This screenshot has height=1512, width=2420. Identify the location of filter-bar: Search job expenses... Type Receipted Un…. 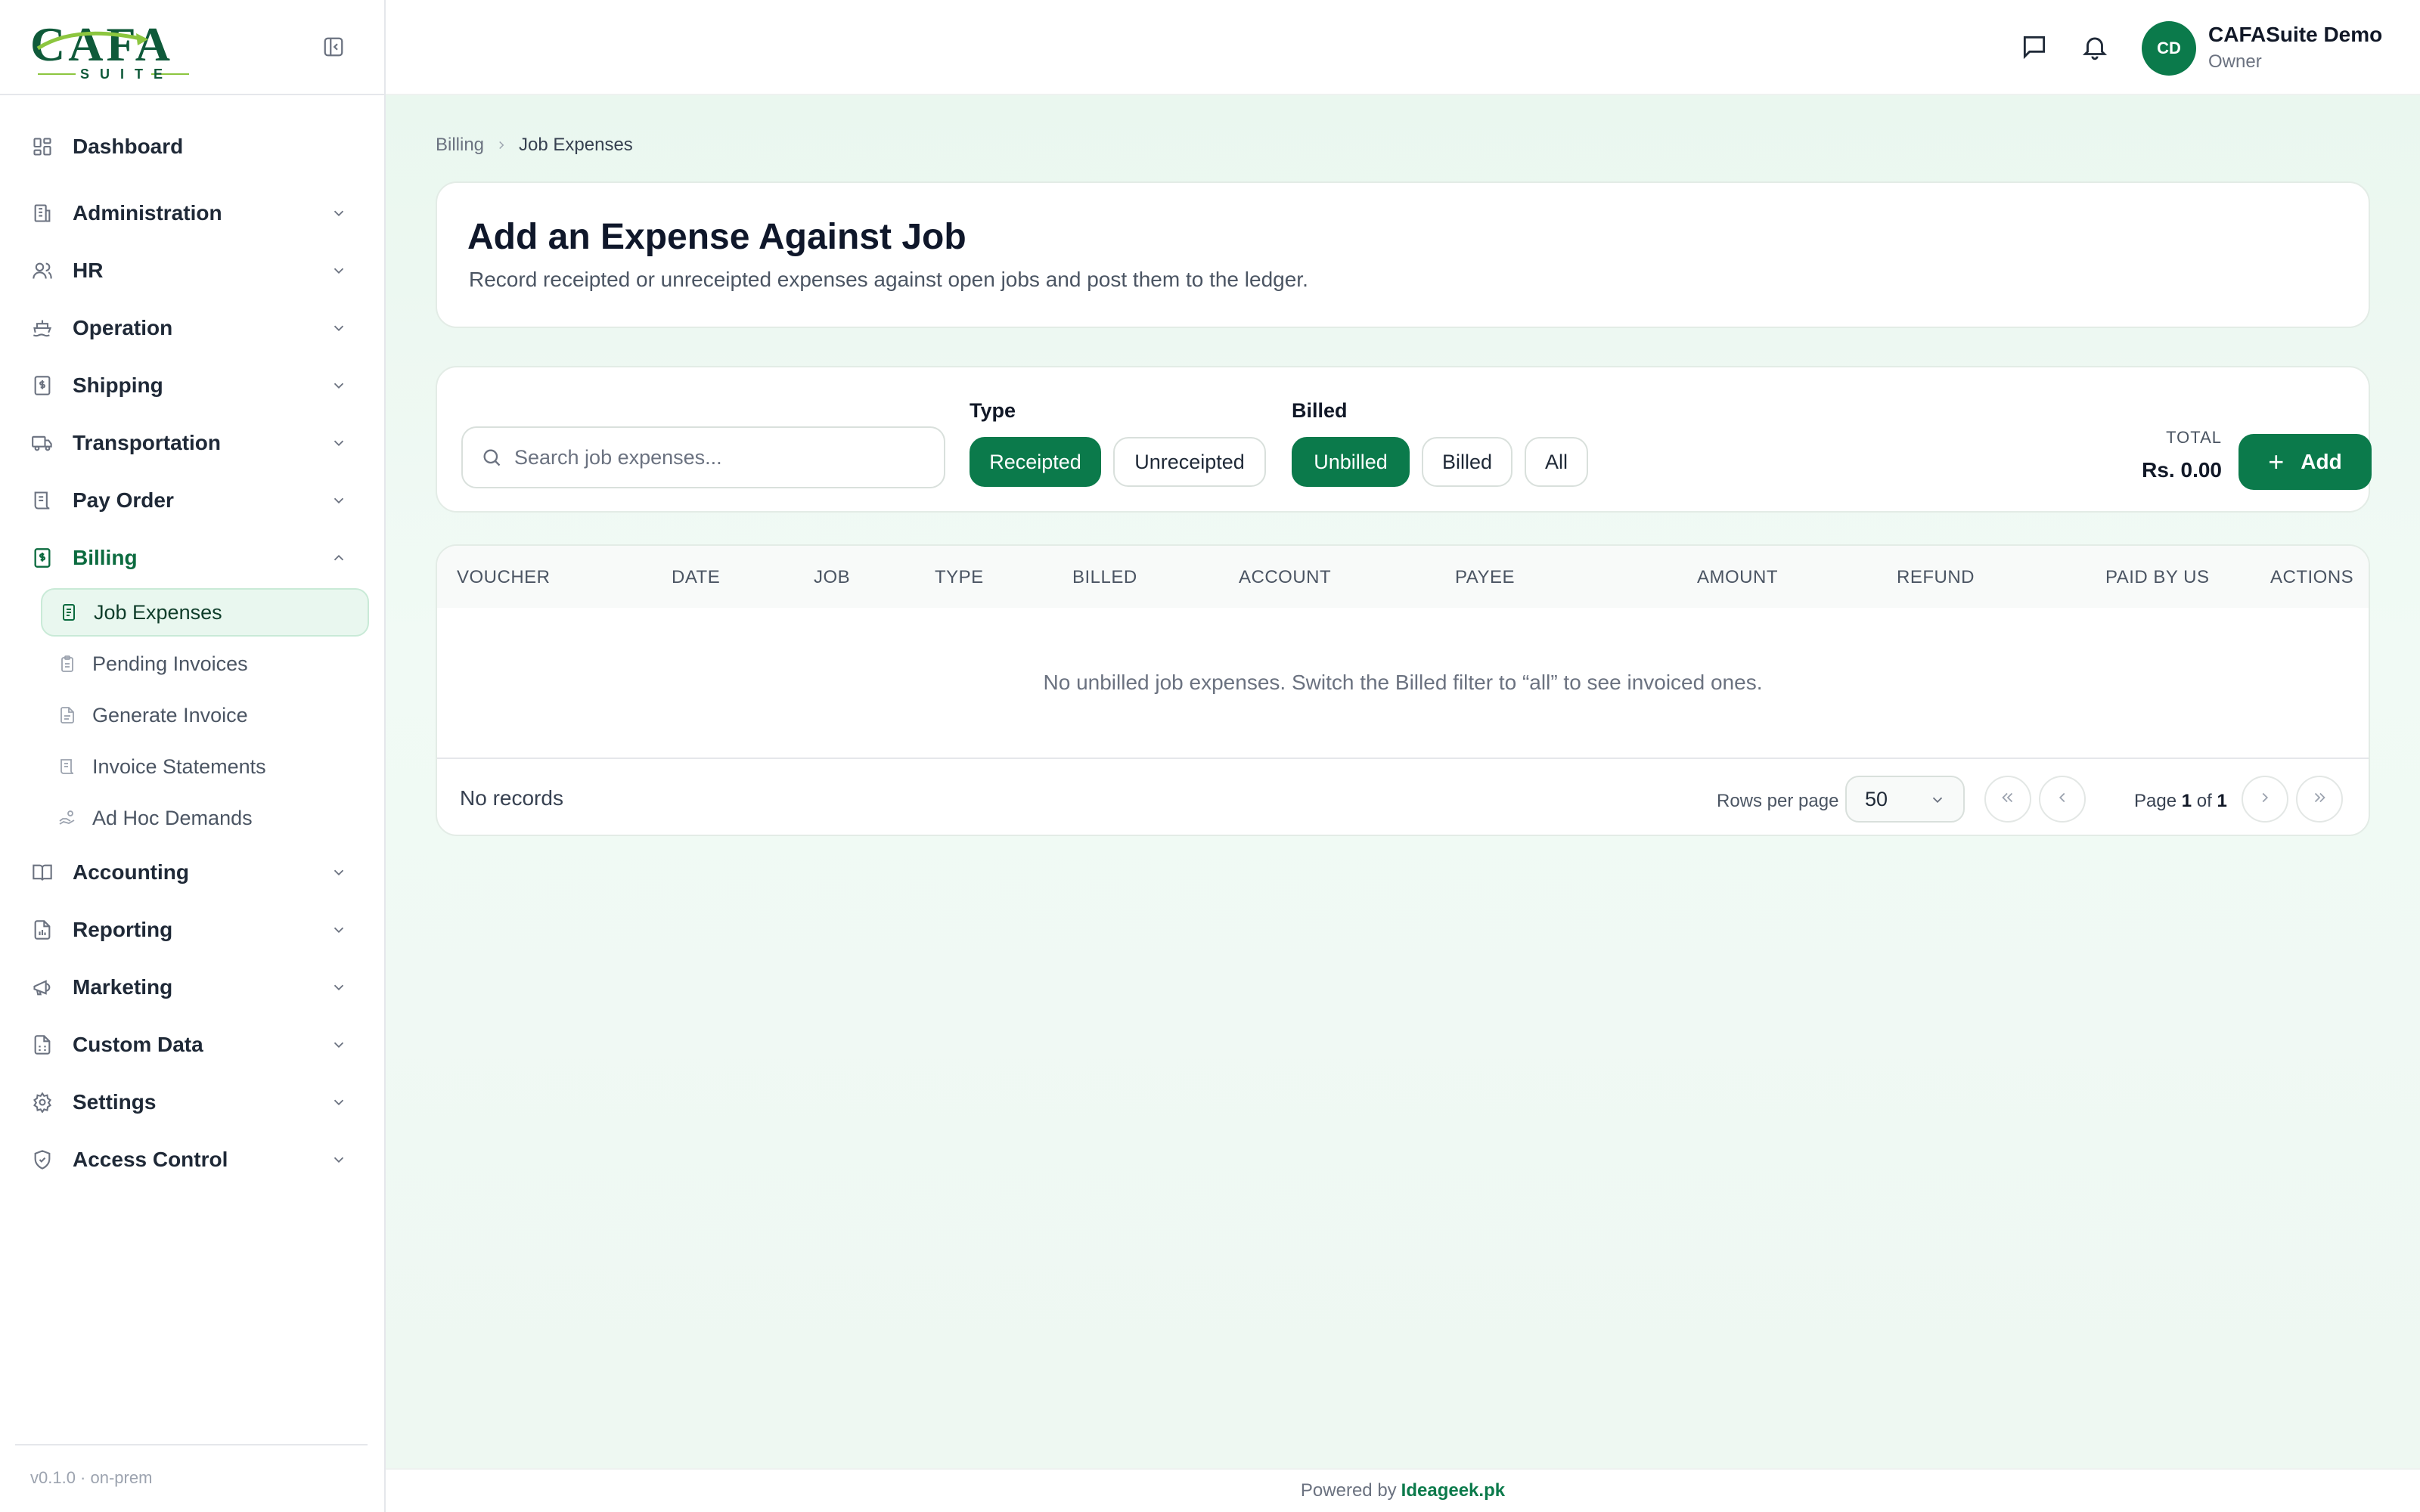
(1404, 440).